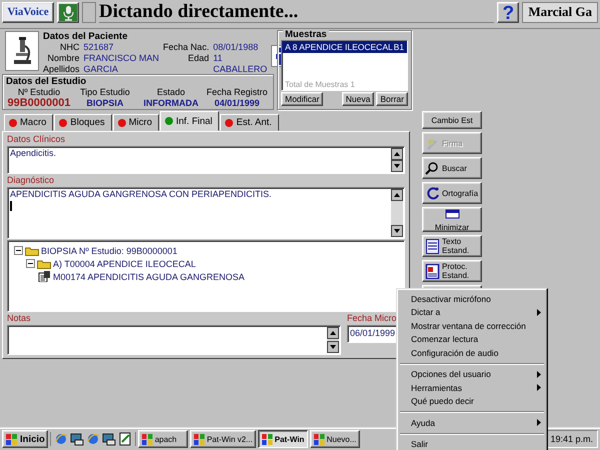  Describe the element at coordinates (560, 12) in the screenshot. I see `user-name: Marcial Ga` at that location.